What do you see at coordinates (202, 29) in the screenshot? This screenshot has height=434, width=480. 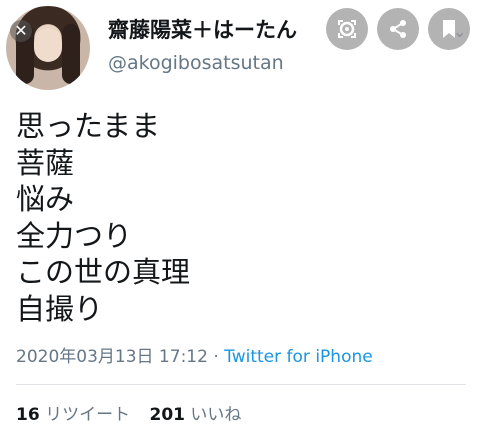 I see `display-name: 齋藤陽菜＋はーたん` at bounding box center [202, 29].